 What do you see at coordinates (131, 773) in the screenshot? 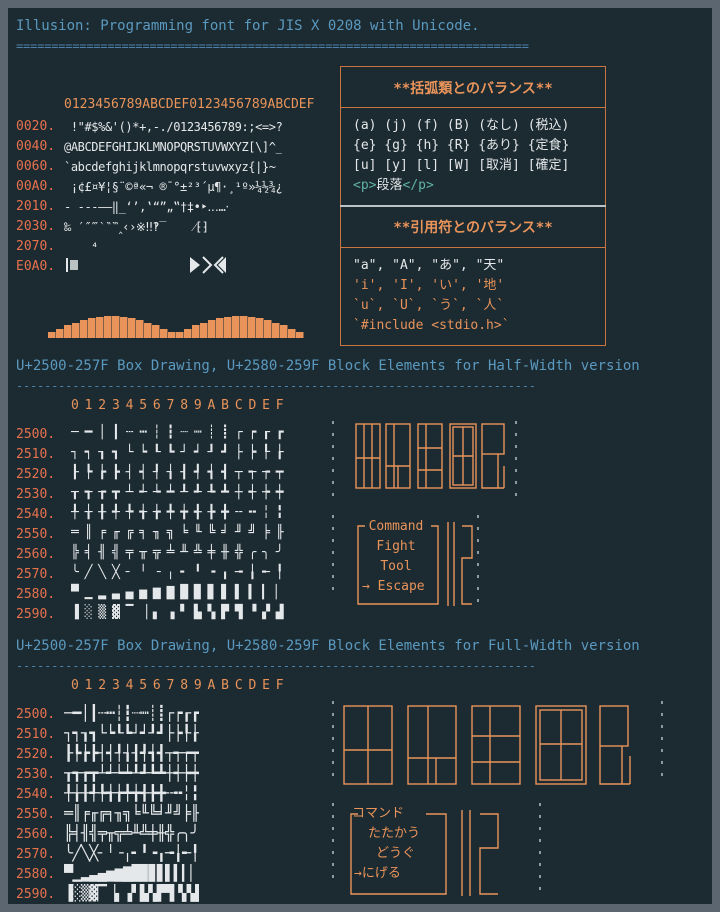
I see `full-box-row-glyphs: ┰┱┲┳┴┵┶┷┸┹┺┻┼┽┾┿` at bounding box center [131, 773].